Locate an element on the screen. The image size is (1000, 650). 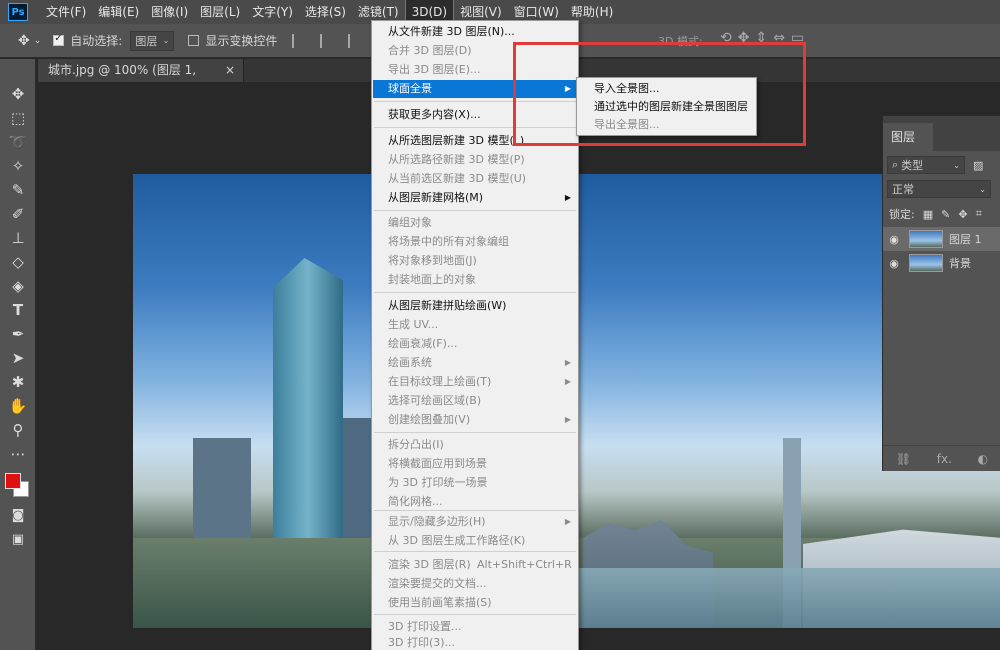
submenu-arrow-icon: ▶ is located at coordinates (567, 419).